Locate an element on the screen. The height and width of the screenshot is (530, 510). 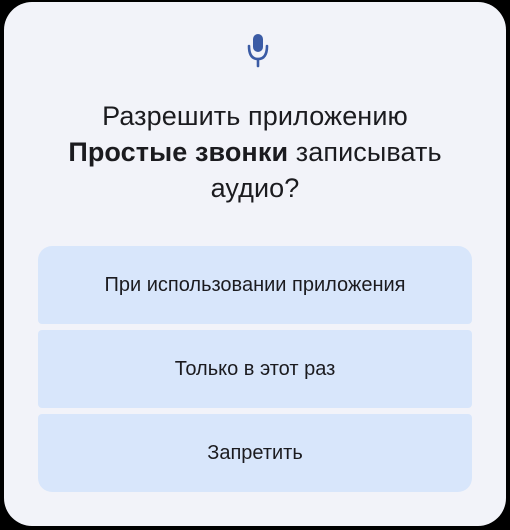
title-verb: записывать is located at coordinates (368, 152).